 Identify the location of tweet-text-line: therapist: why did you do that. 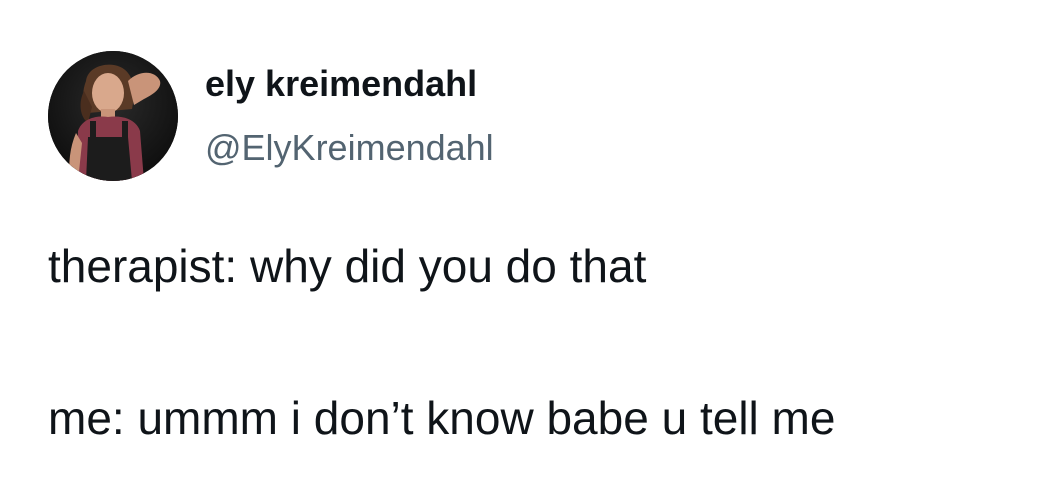
(347, 266).